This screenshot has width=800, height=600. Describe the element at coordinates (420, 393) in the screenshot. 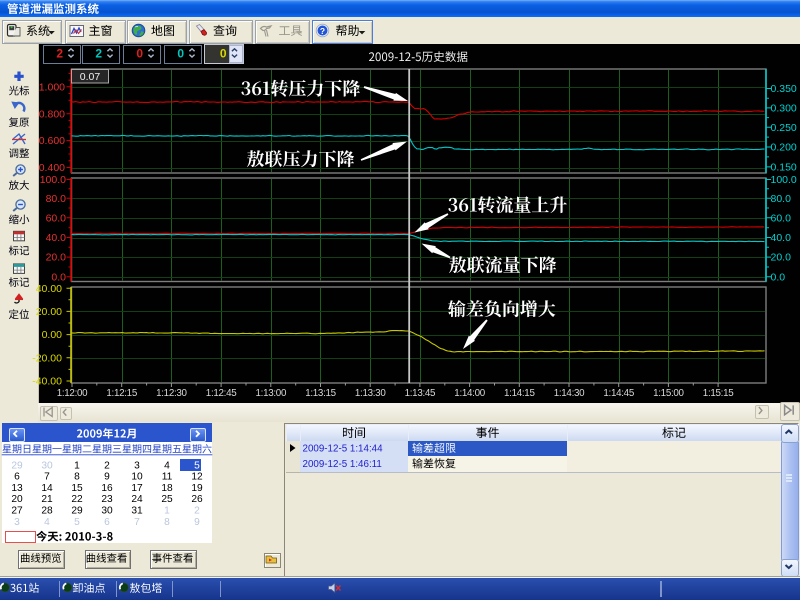

I see `svg-text: 1:13:45` at that location.